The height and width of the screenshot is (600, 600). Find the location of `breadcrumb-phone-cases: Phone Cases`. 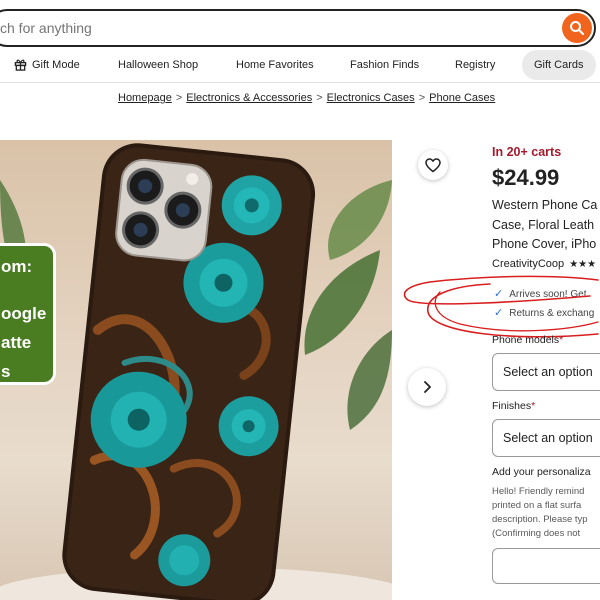

breadcrumb-phone-cases: Phone Cases is located at coordinates (462, 98).